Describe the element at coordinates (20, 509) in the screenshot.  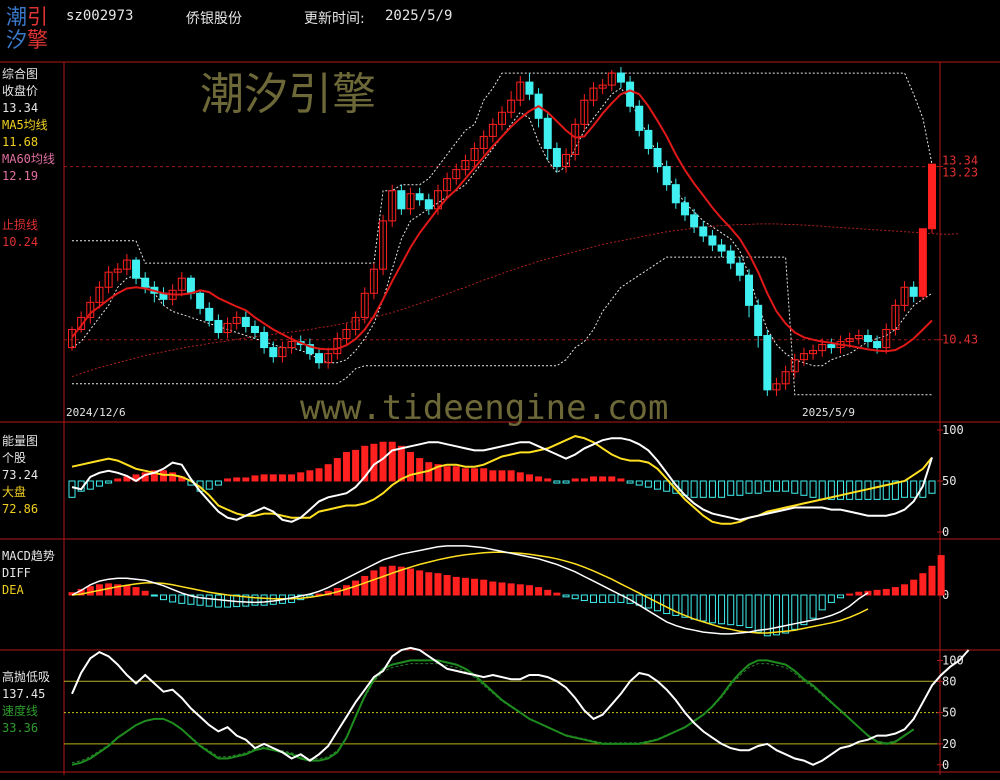
I see `energy-market-value: 72.86` at that location.